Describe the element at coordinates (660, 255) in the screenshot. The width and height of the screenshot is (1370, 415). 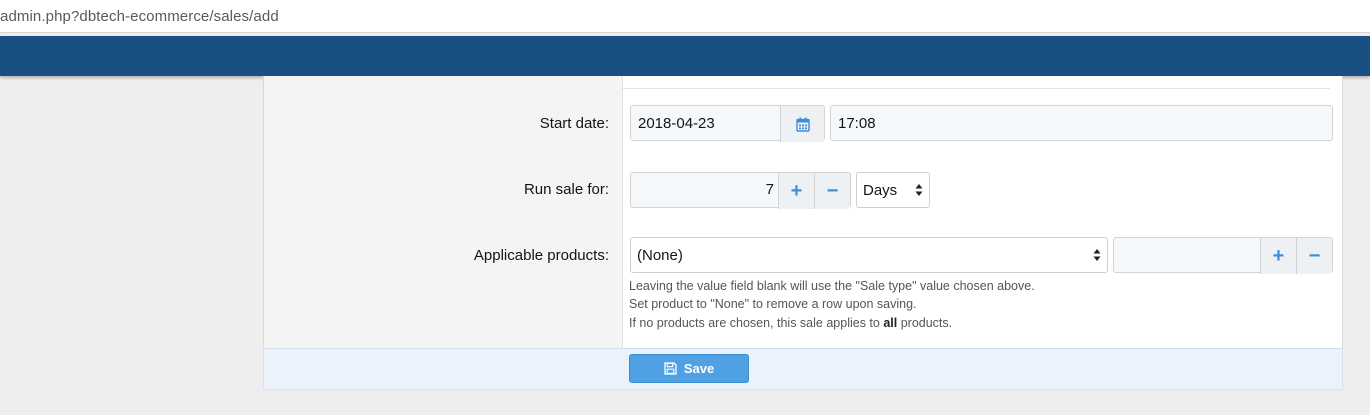
I see `product-select-value: (None)` at that location.